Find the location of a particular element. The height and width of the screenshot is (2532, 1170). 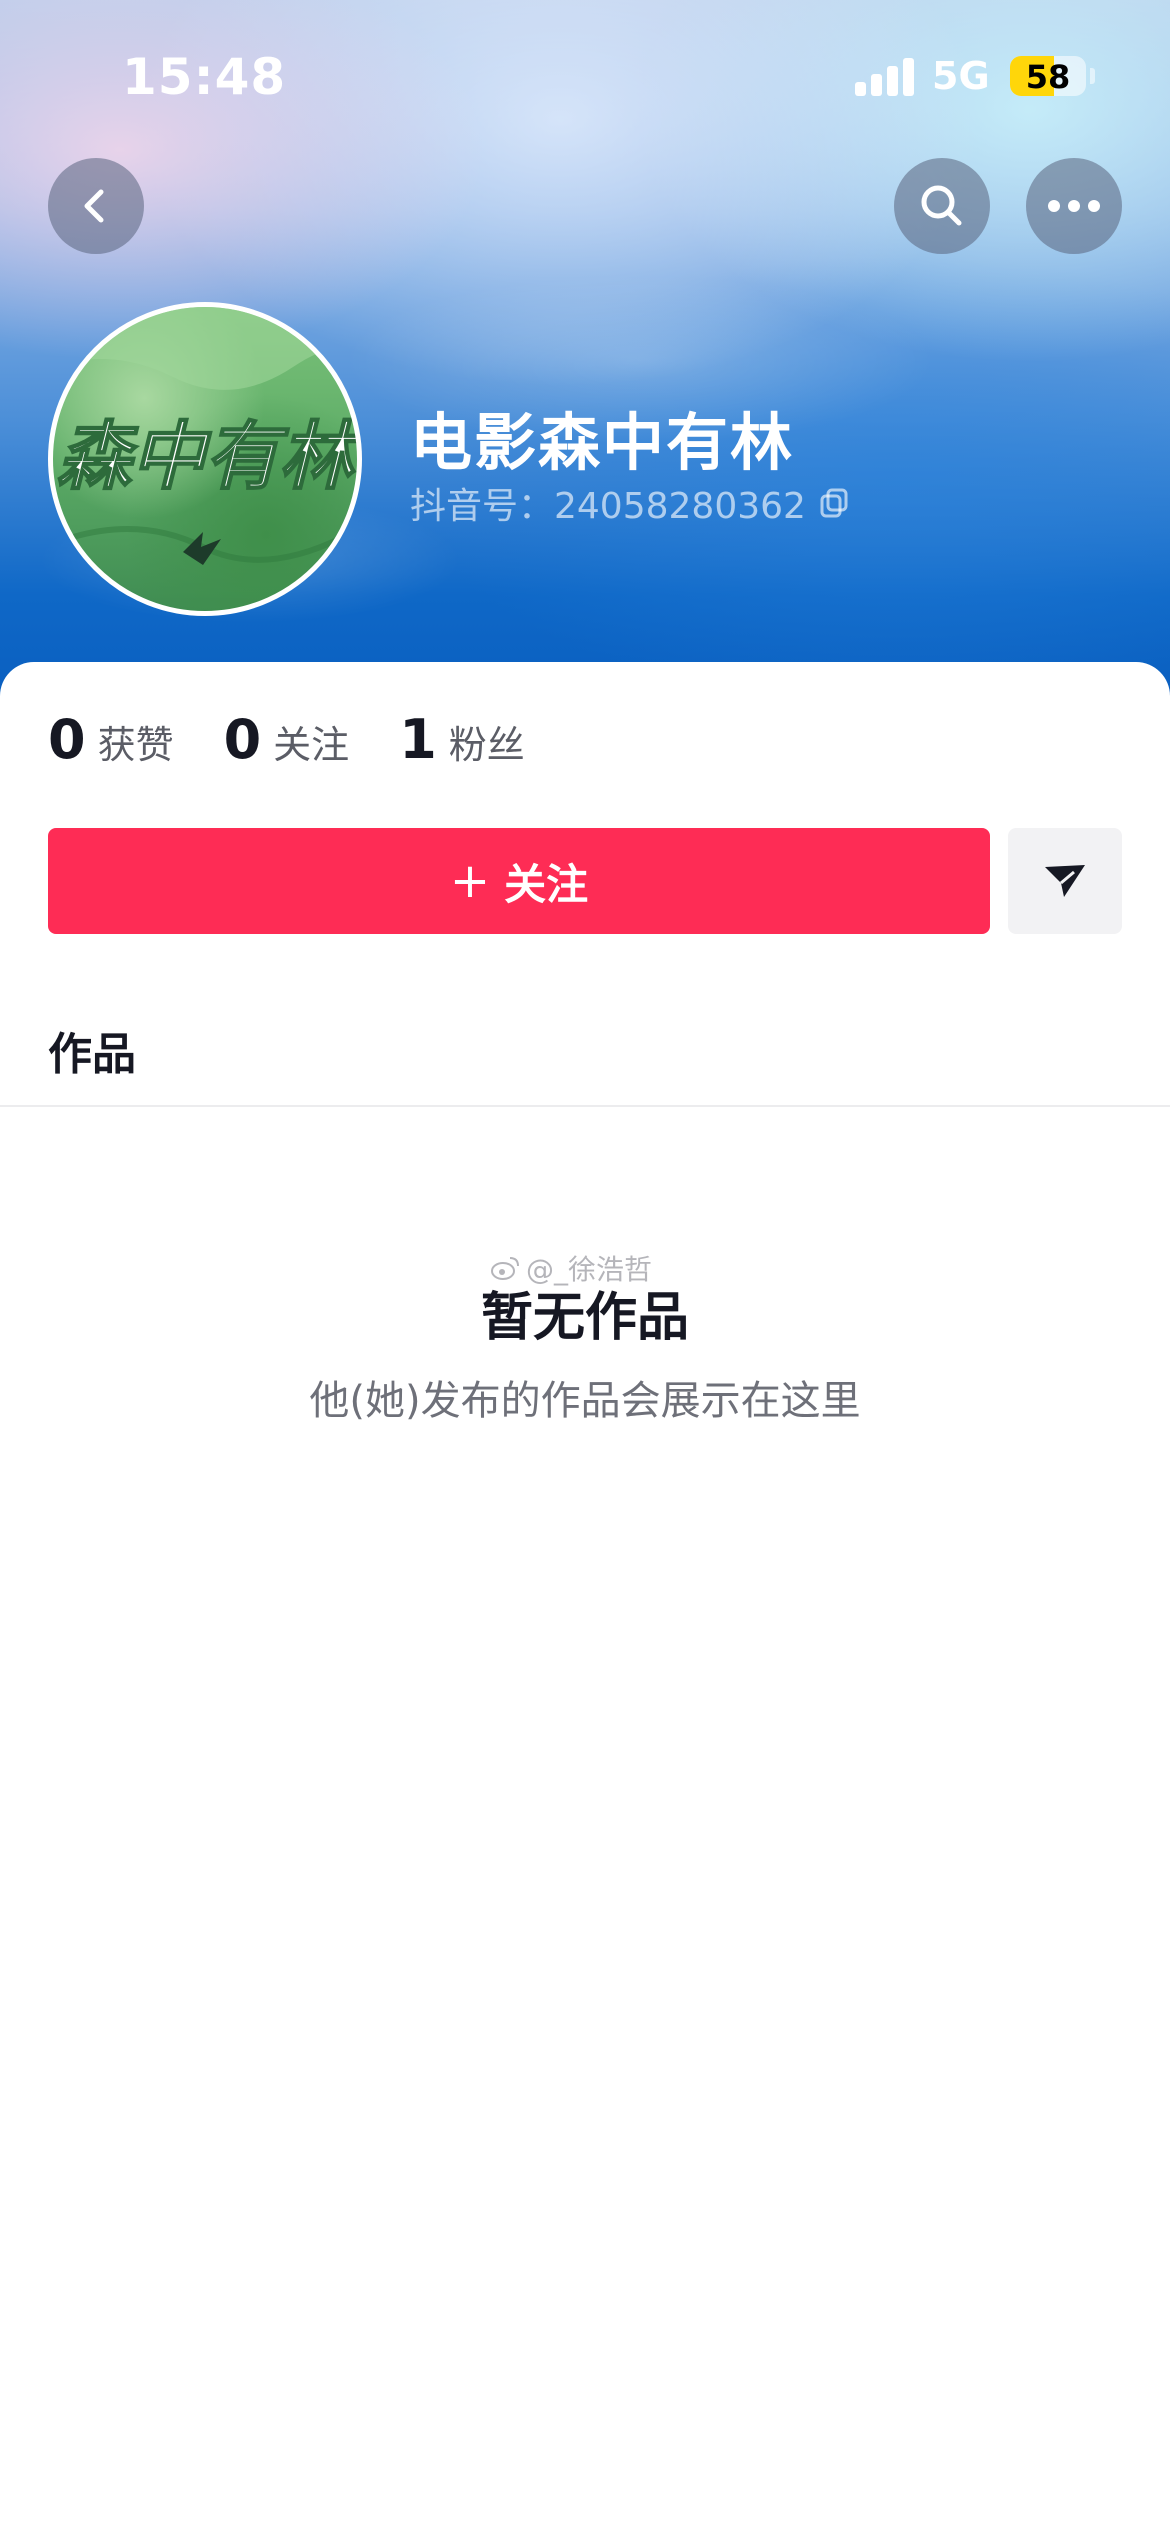

stat-following-count: 0 is located at coordinates (242, 739).